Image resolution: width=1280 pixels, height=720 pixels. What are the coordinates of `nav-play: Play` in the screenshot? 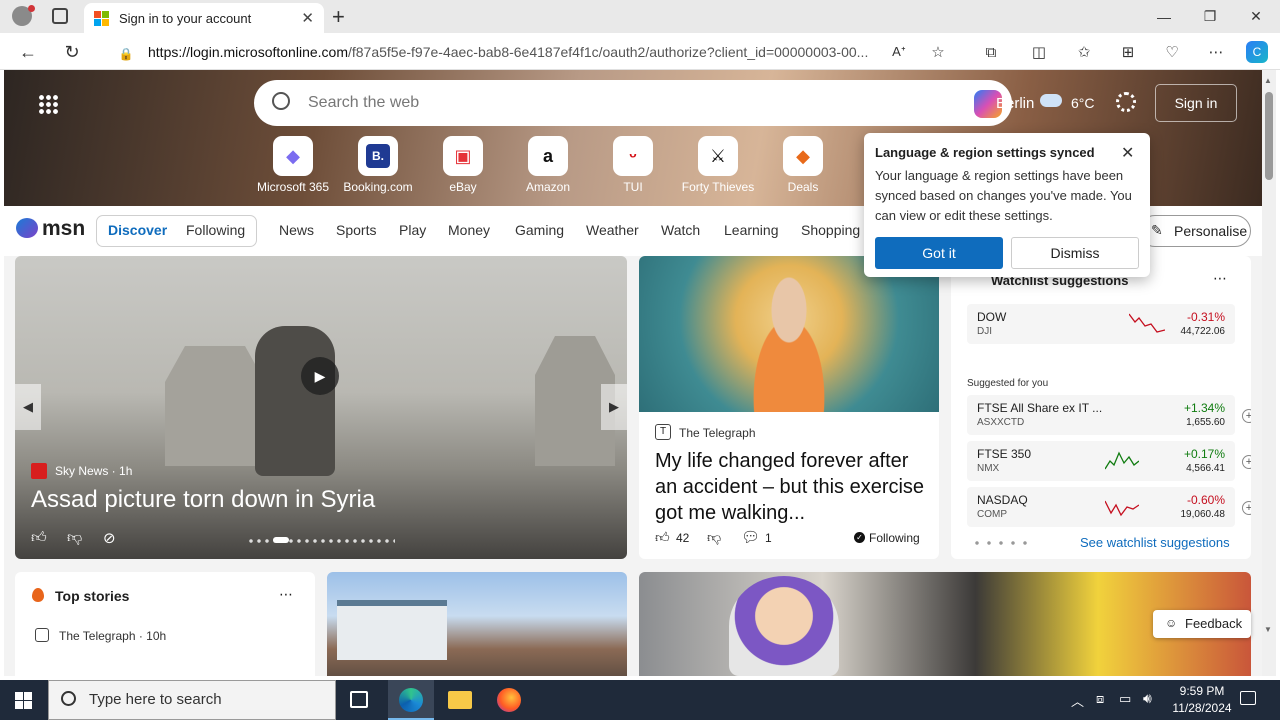 It's located at (412, 230).